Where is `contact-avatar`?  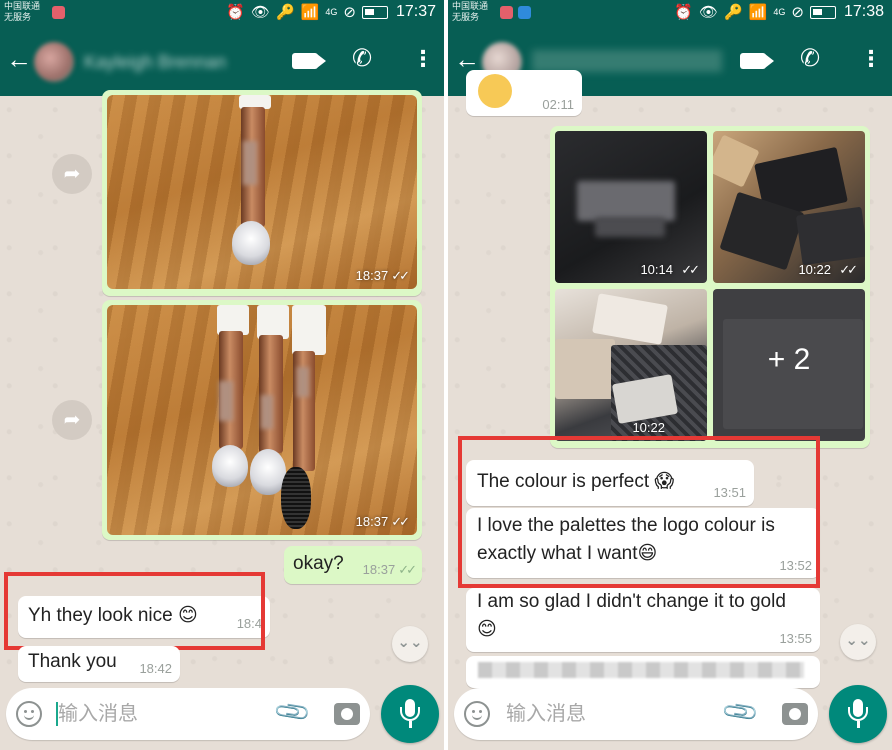 contact-avatar is located at coordinates (54, 62).